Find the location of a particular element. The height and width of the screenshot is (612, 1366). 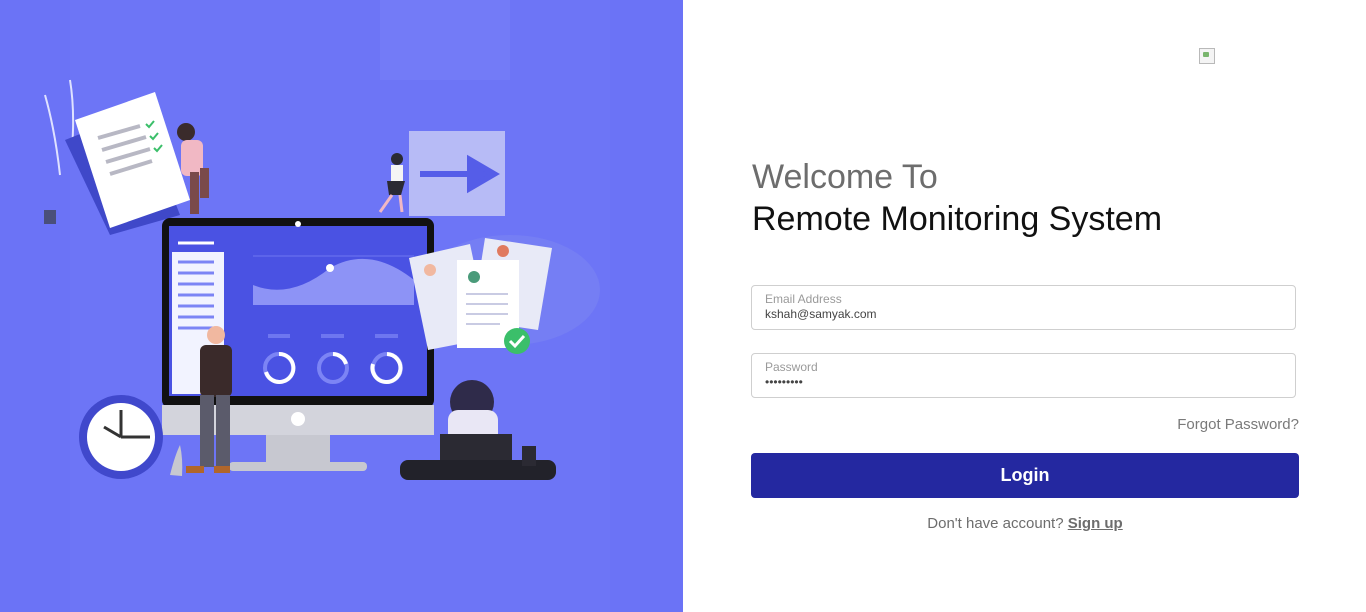

clock-icon is located at coordinates (121, 437).